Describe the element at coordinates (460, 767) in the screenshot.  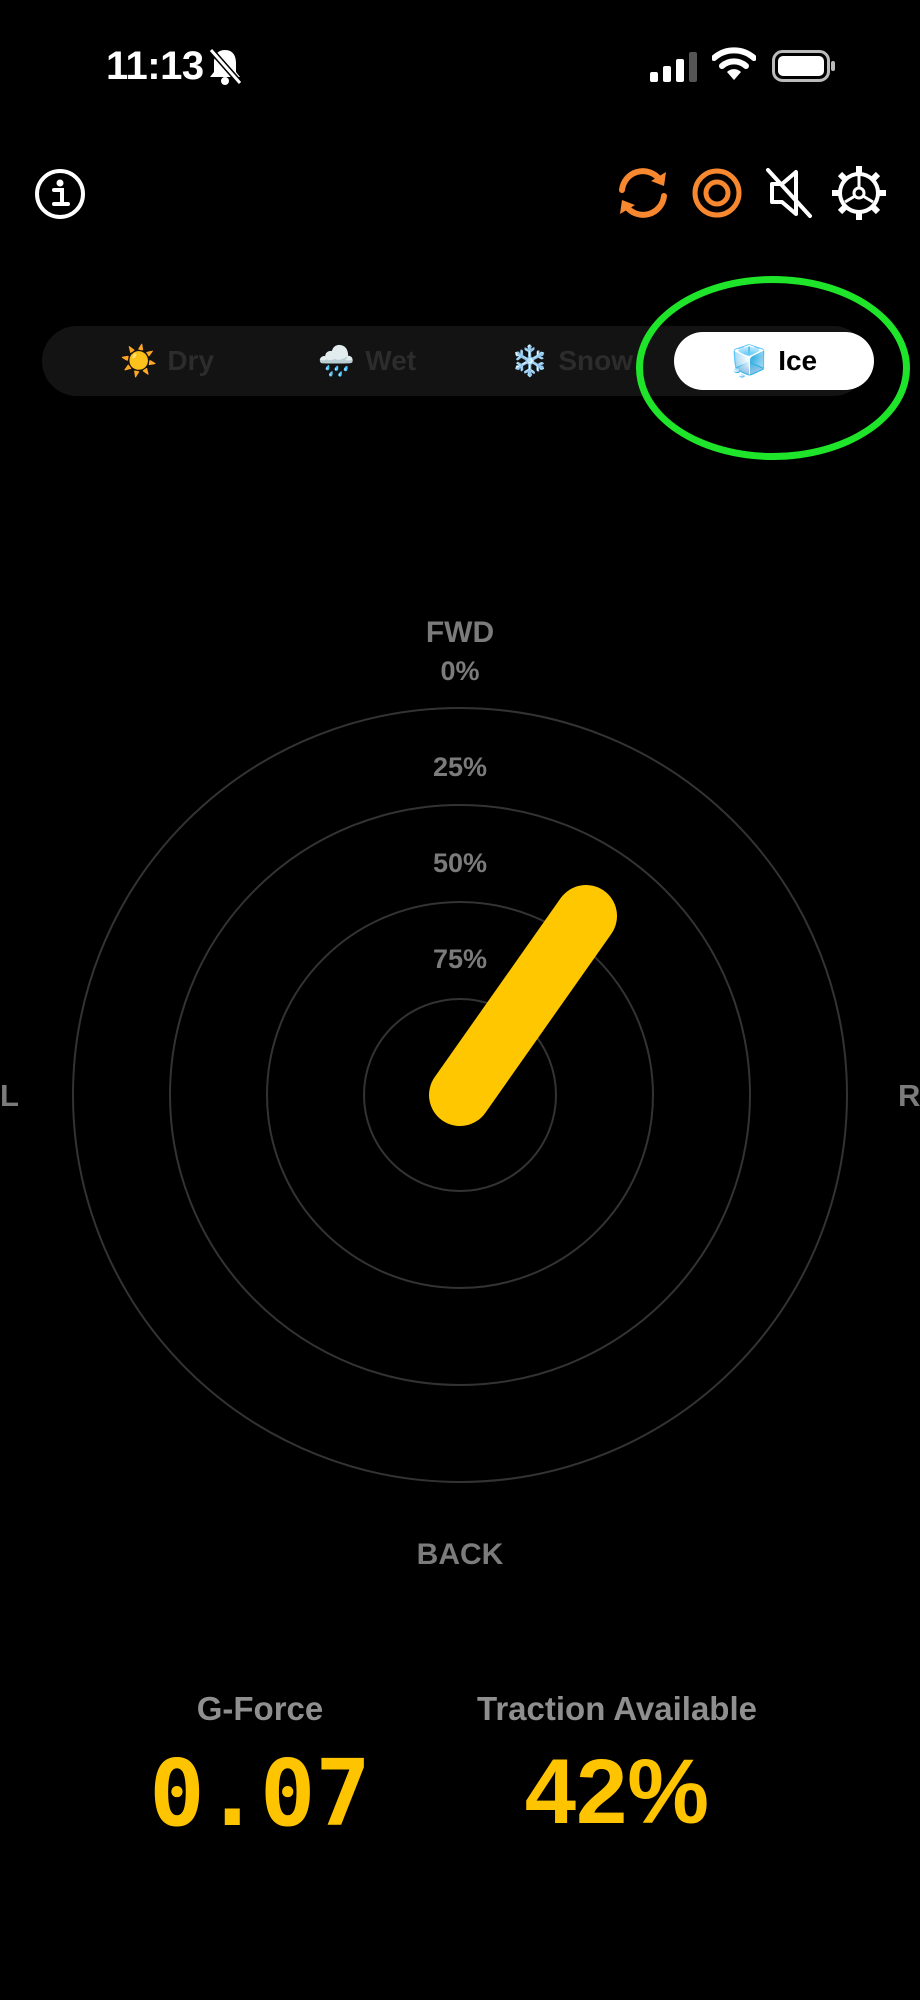
I see `ring-label-25: 25%` at that location.